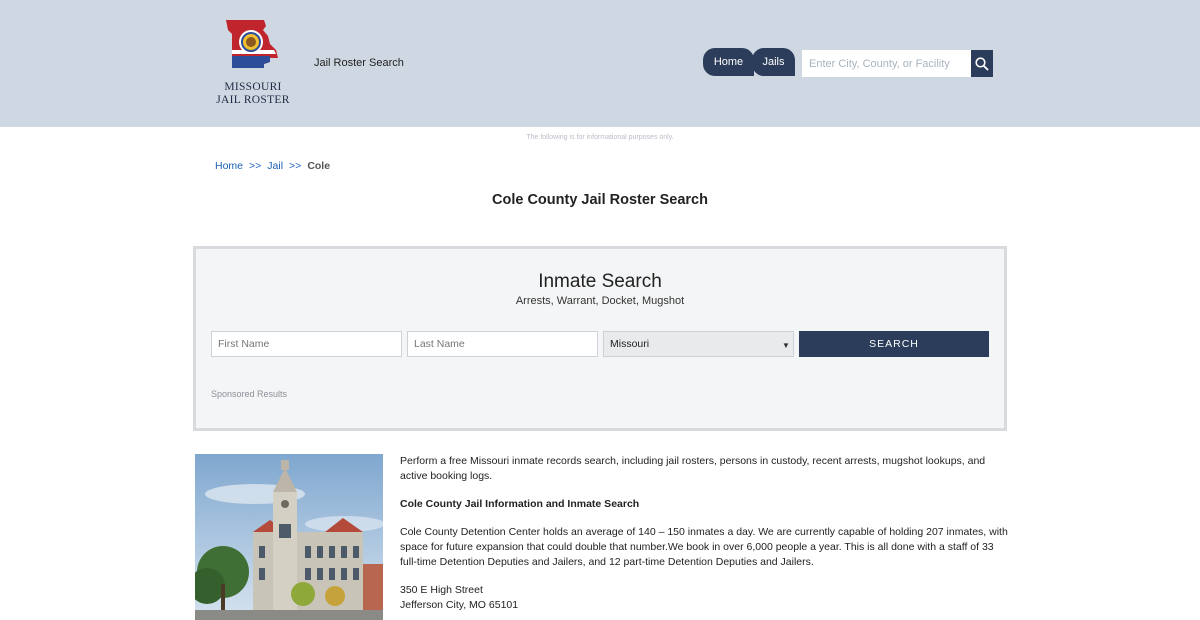  I want to click on site-title: Jail Roster Search, so click(359, 63).